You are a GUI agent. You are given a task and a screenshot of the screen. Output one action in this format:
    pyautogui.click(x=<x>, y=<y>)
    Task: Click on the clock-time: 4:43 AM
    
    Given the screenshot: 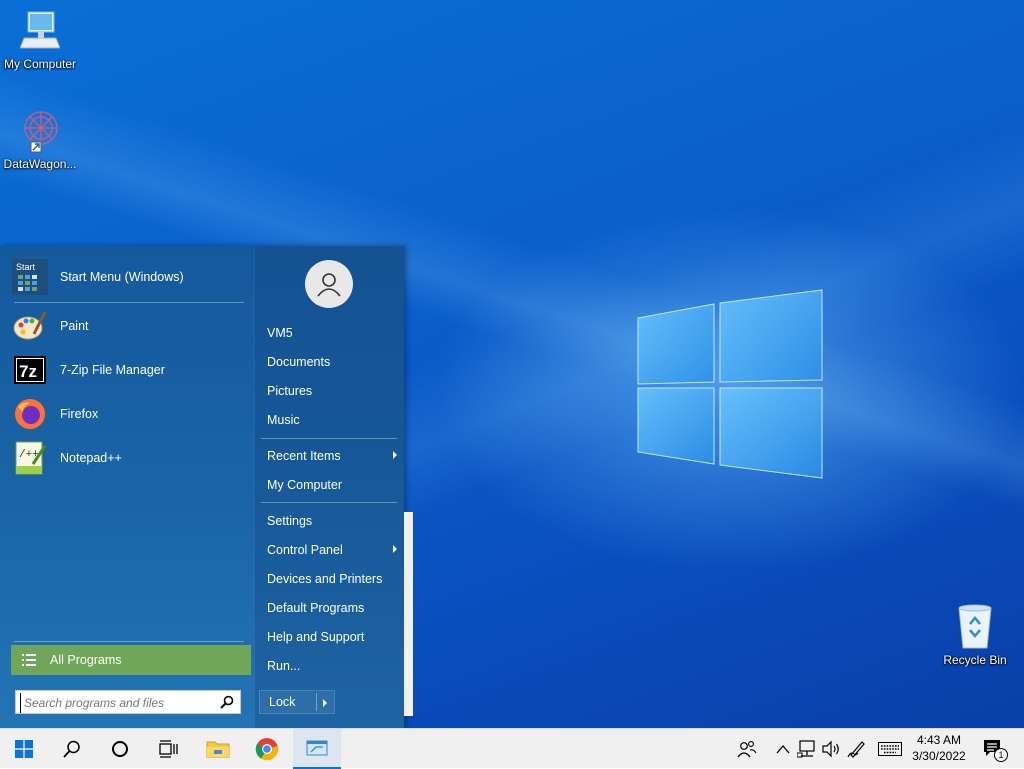 What is the action you would take?
    pyautogui.click(x=939, y=740)
    